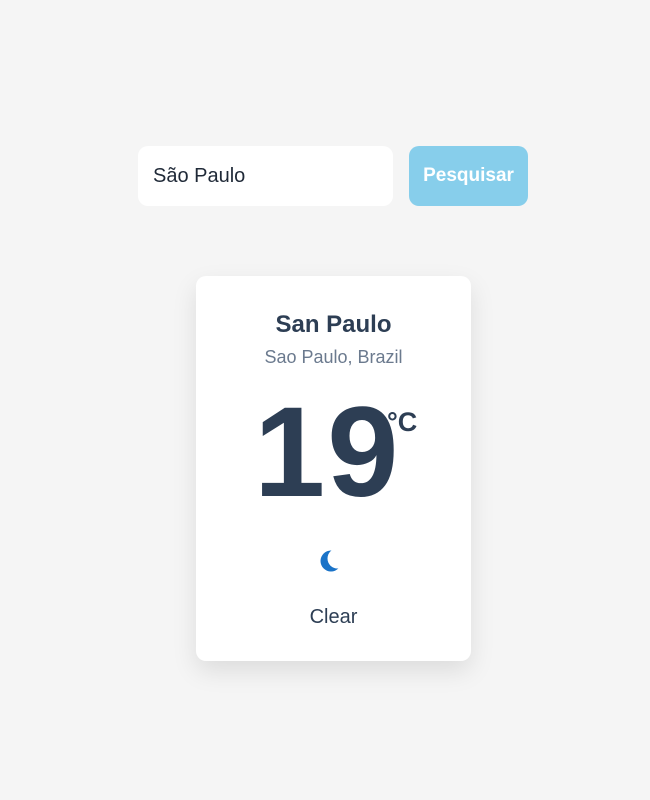  Describe the element at coordinates (327, 452) in the screenshot. I see `temperature-value: 19` at that location.